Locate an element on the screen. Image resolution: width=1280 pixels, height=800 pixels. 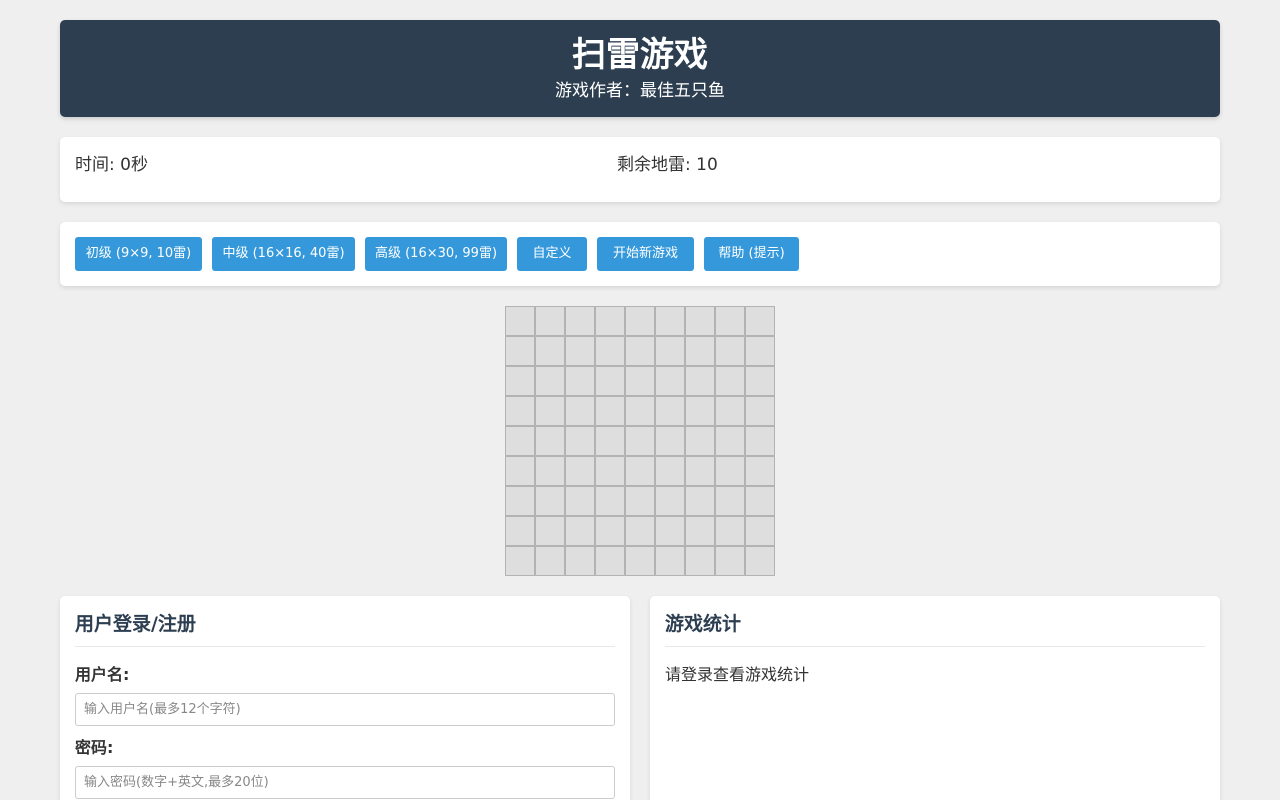
minesweeper-board is located at coordinates (640, 441).